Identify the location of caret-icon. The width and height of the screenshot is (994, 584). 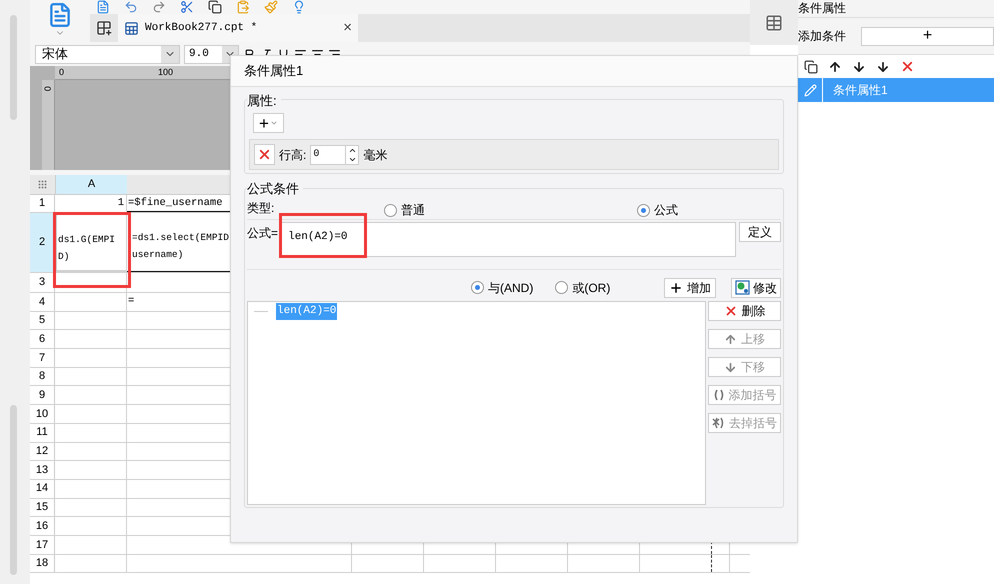
(274, 123).